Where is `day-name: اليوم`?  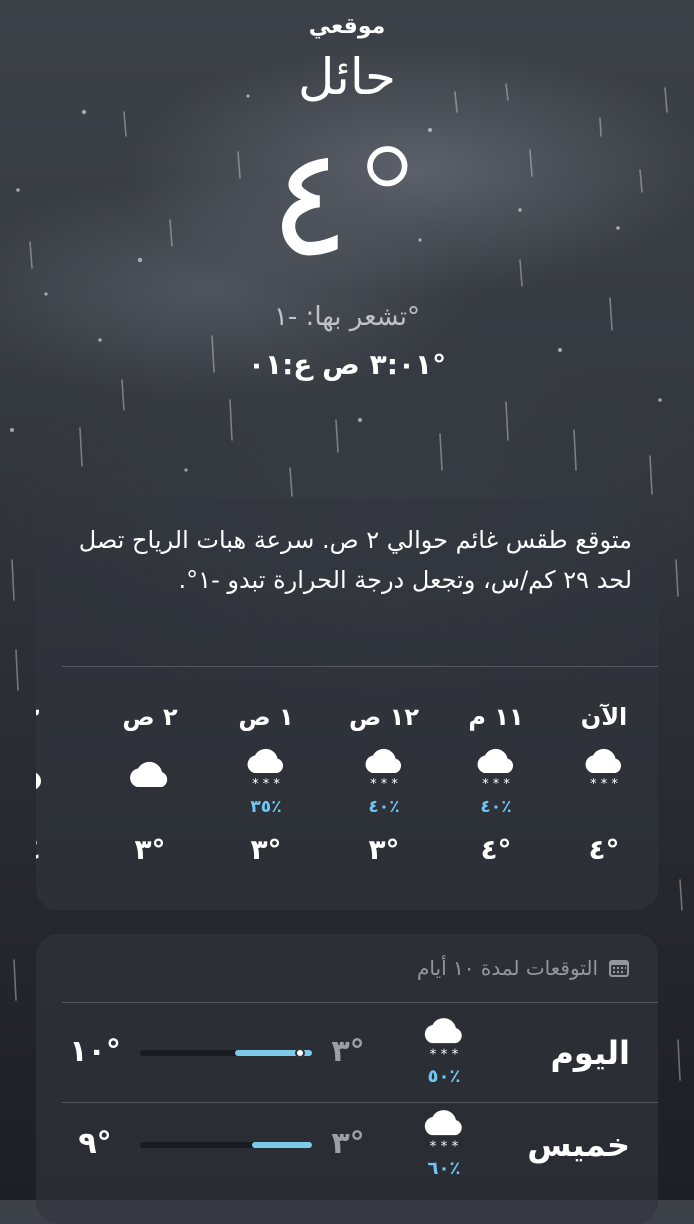
day-name: اليوم is located at coordinates (590, 1053).